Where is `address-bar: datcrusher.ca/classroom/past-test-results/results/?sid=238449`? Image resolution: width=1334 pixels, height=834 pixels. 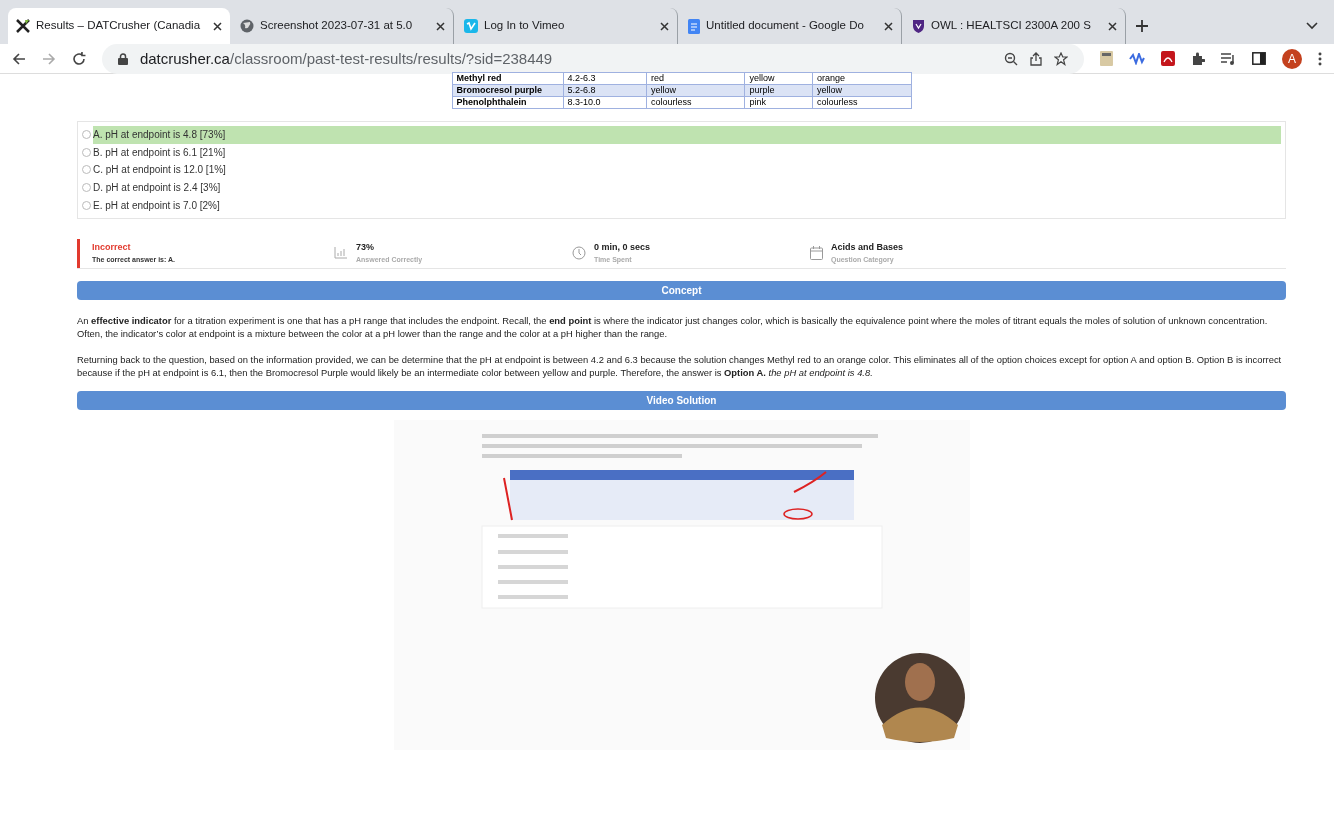 address-bar: datcrusher.ca/classroom/past-test-results/results/?sid=238449 is located at coordinates (593, 59).